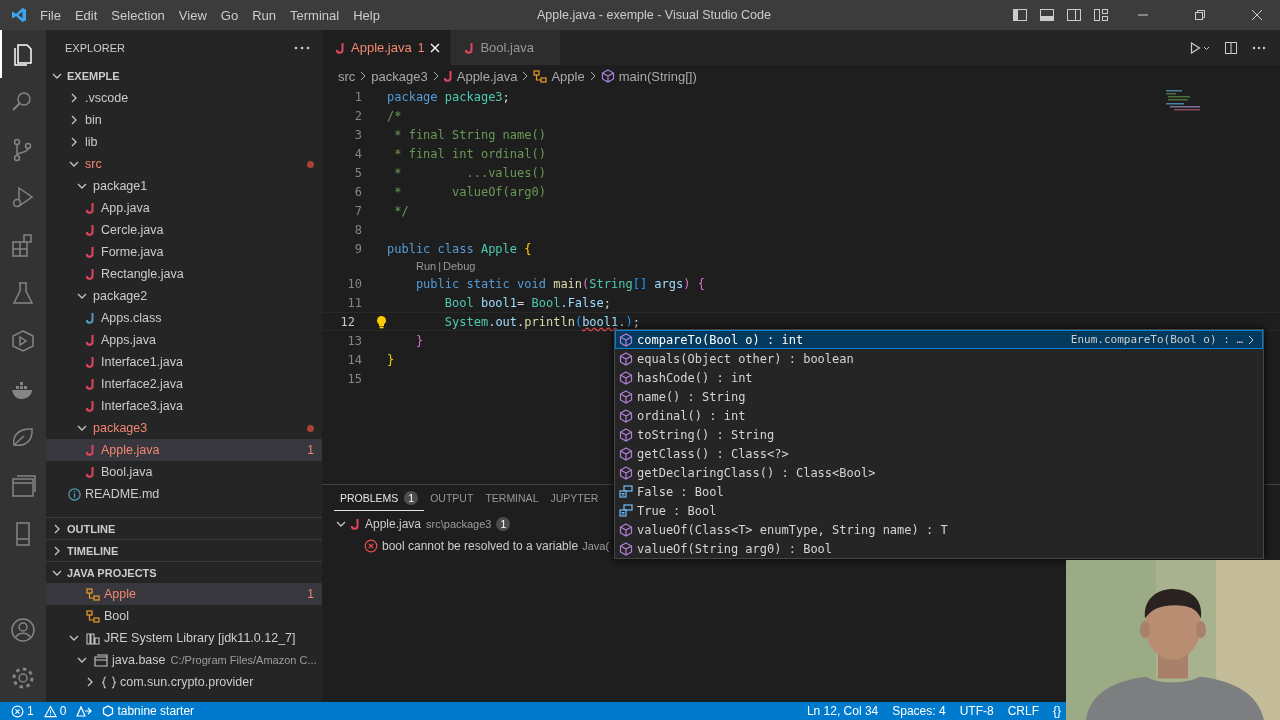 This screenshot has width=1280, height=720. Describe the element at coordinates (357, 229) in the screenshot. I see `line-number: 8` at that location.